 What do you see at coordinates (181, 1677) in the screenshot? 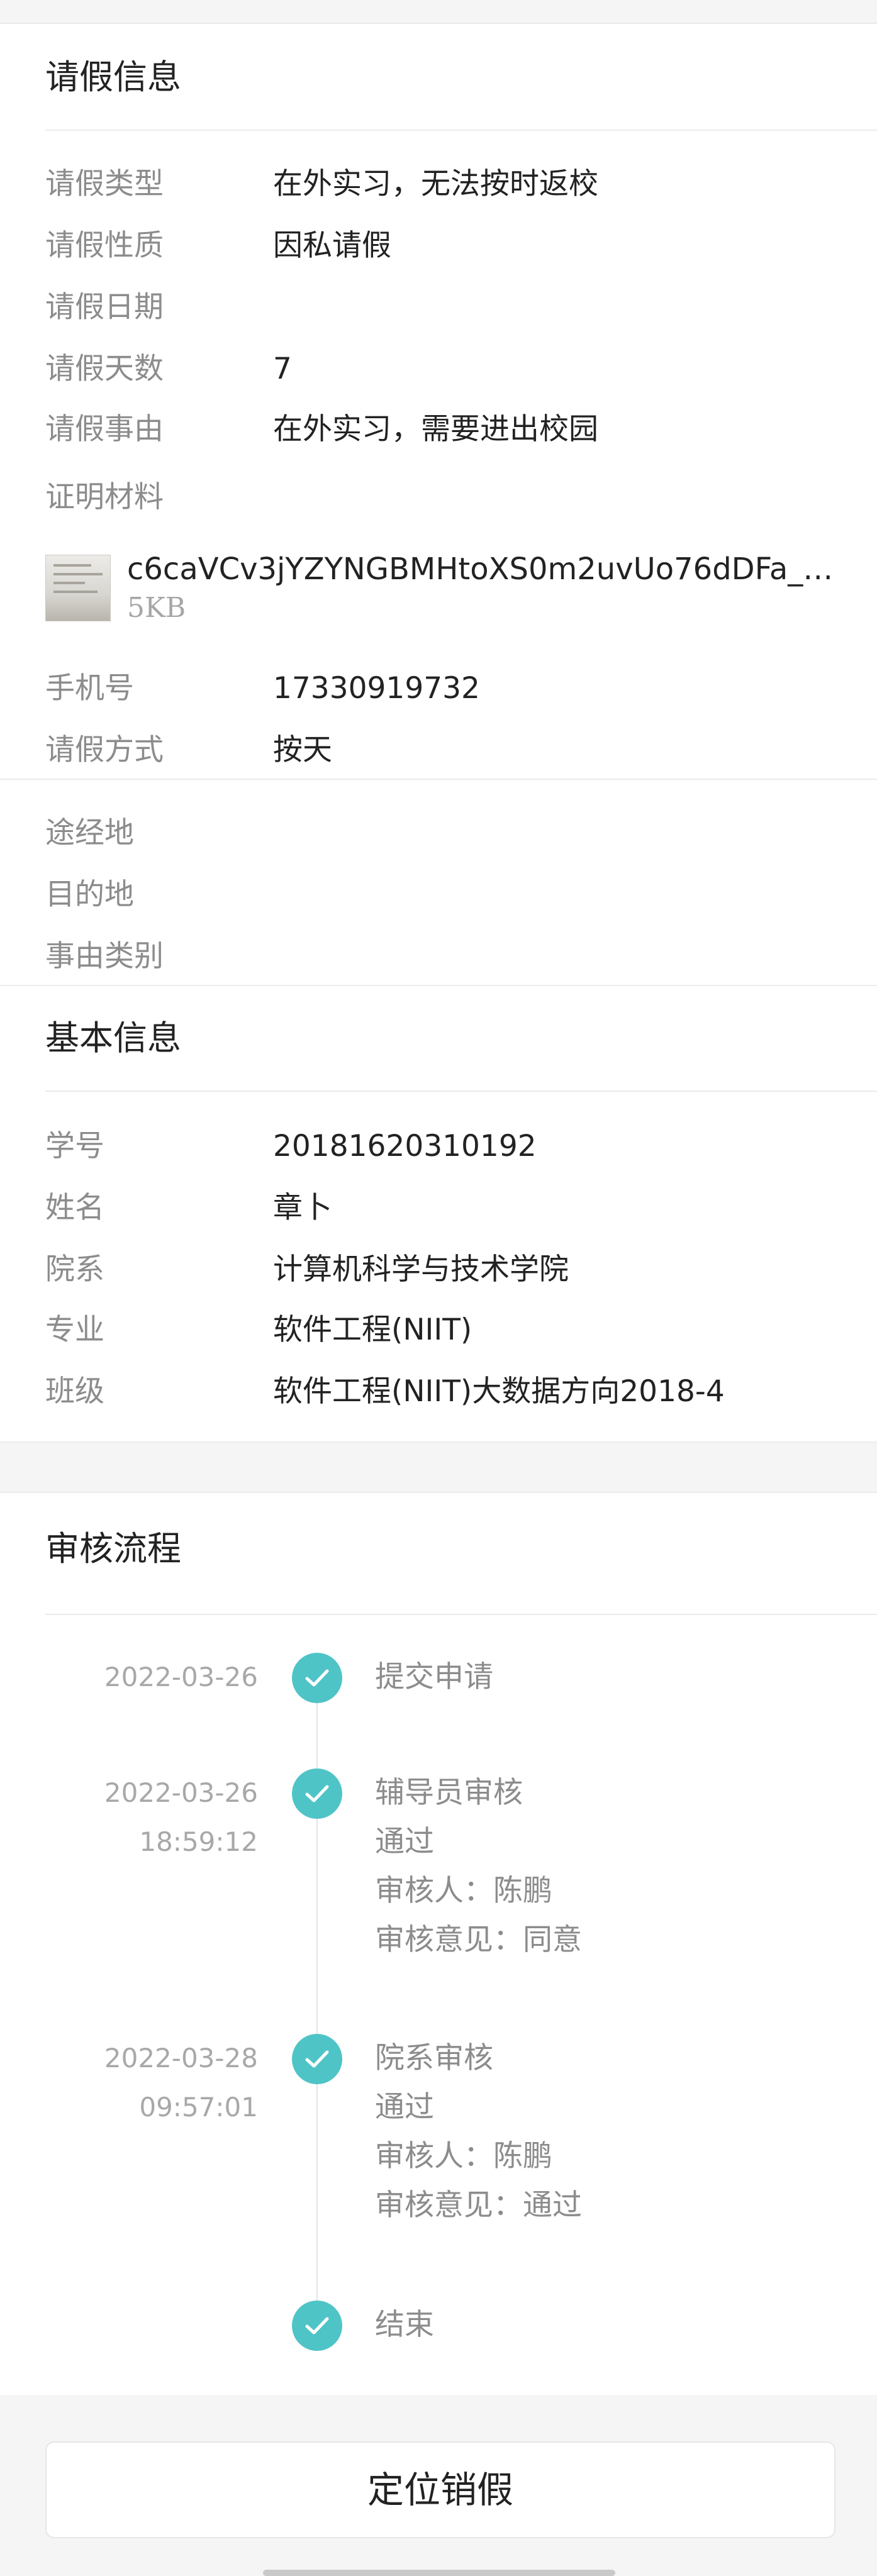
I see `step-date: 2022-03-26` at bounding box center [181, 1677].